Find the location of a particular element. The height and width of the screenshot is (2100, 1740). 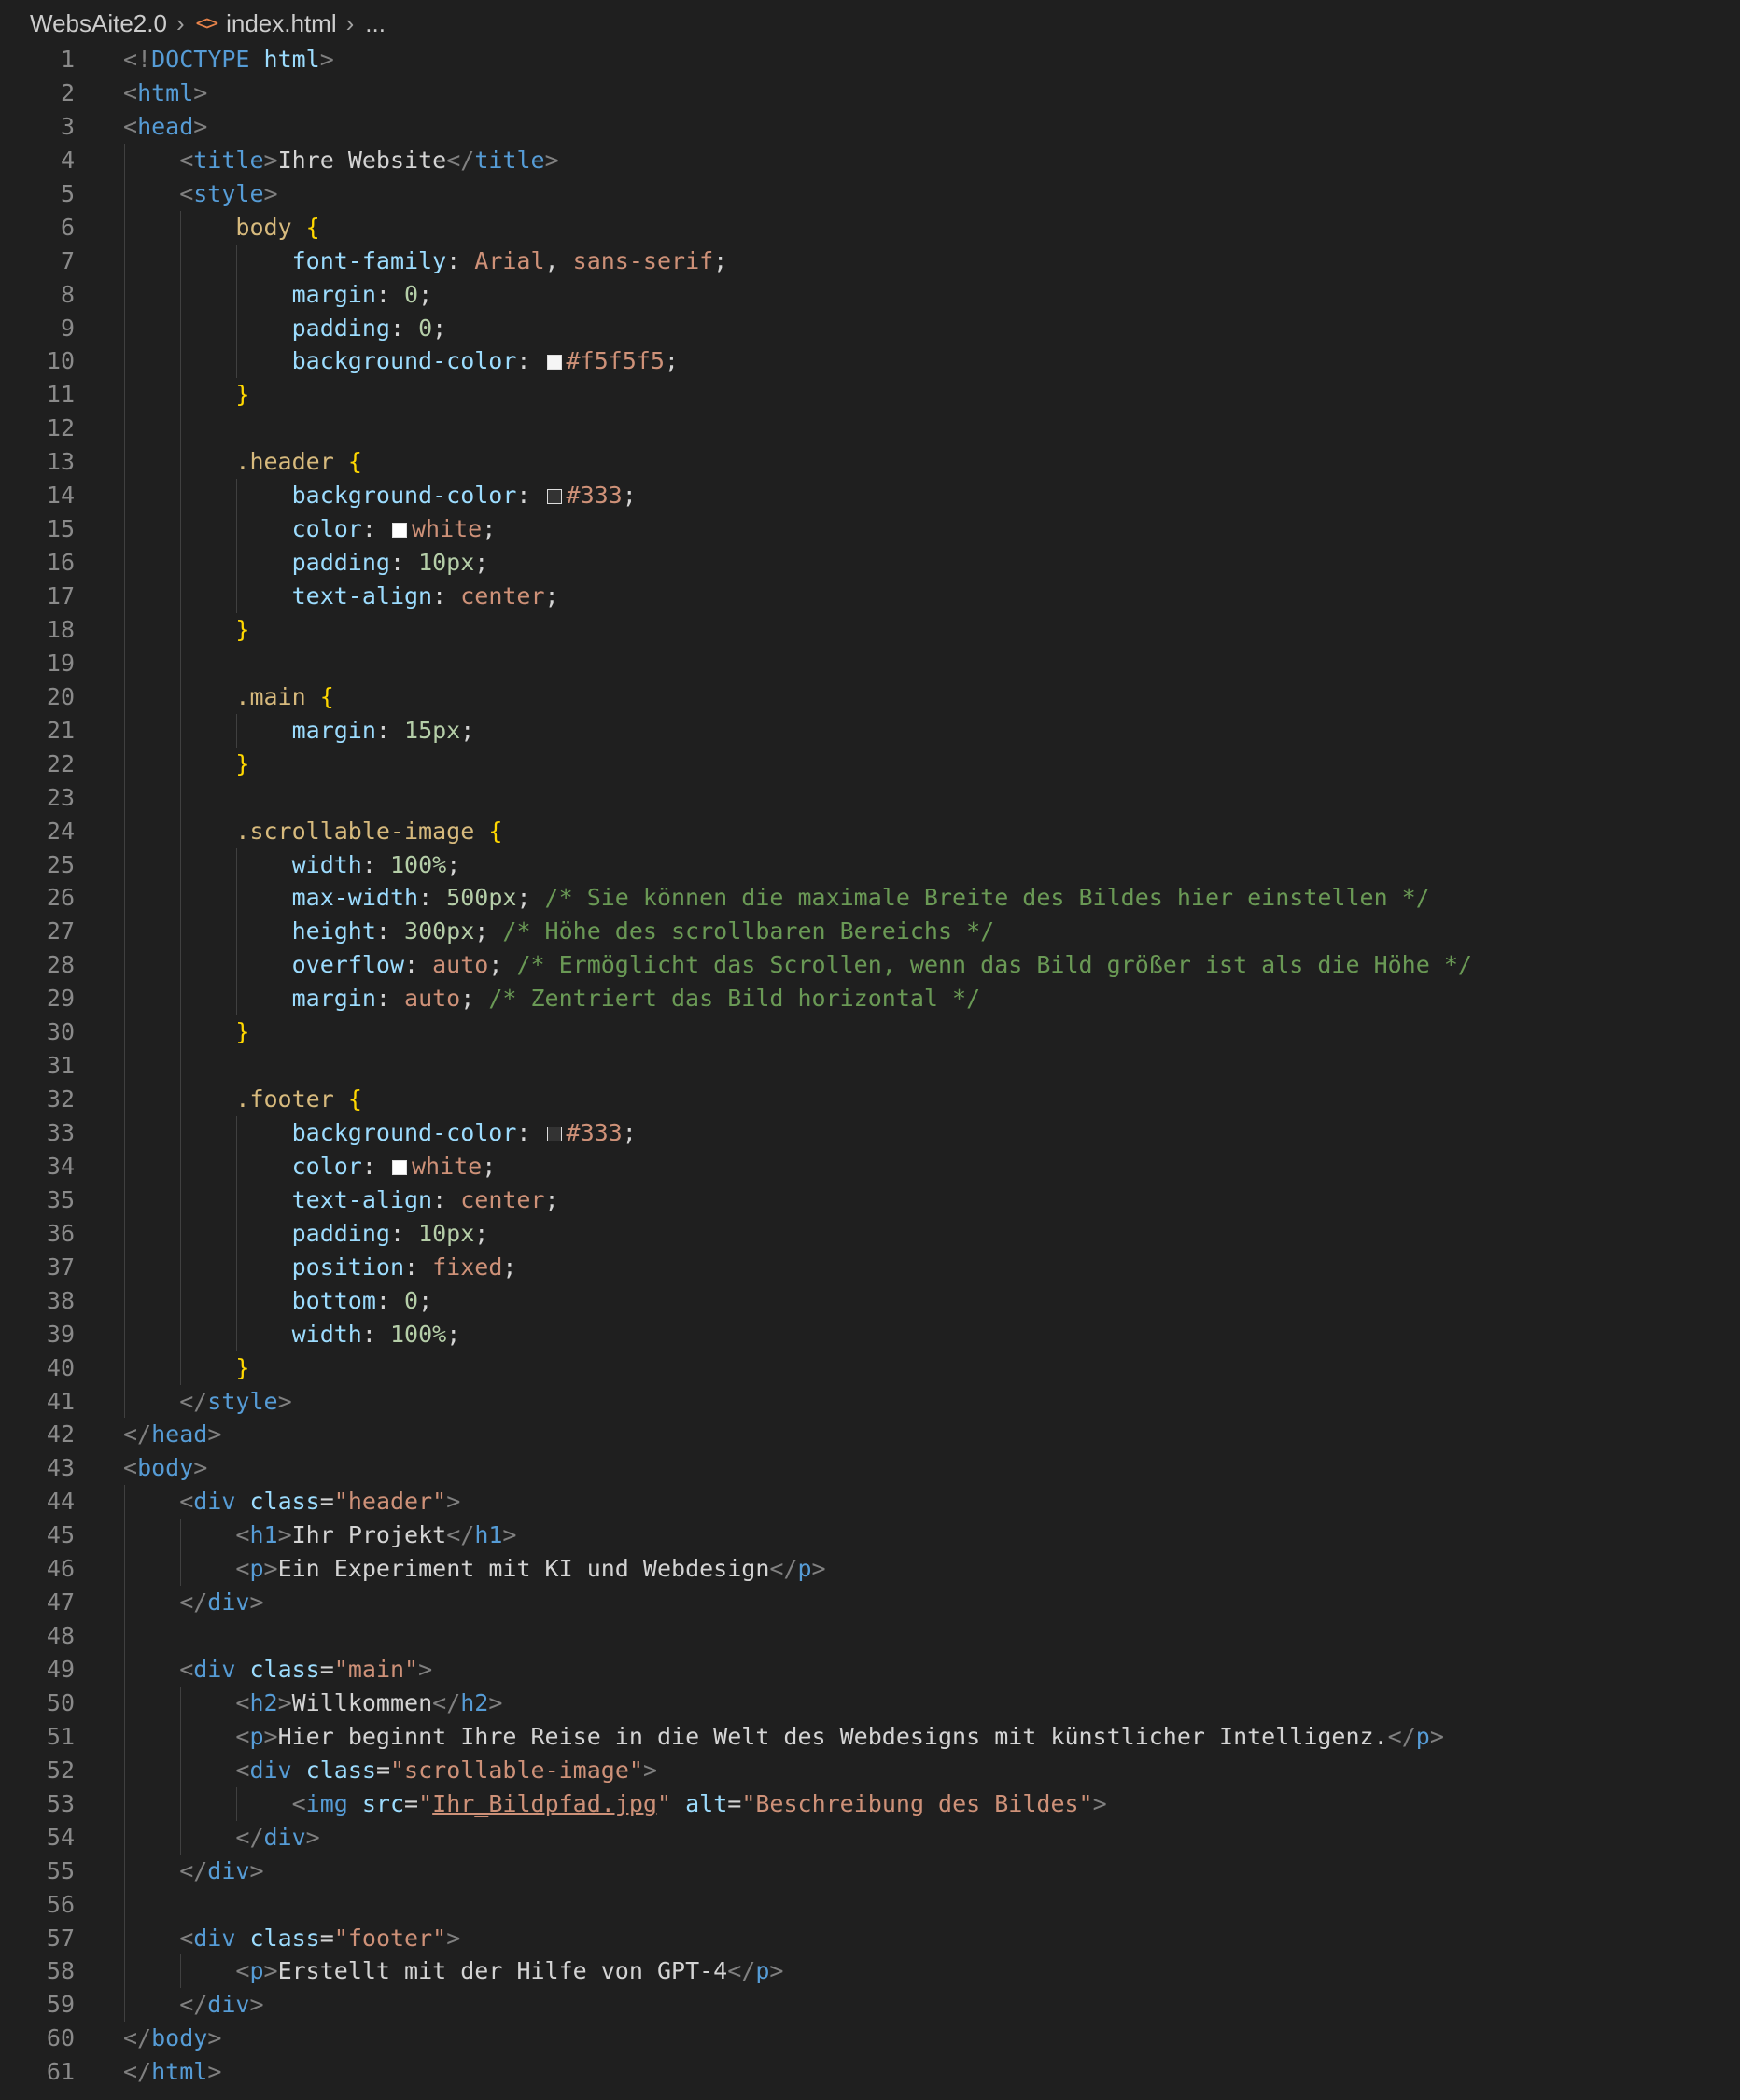

line-number: 19 is located at coordinates (61, 663).